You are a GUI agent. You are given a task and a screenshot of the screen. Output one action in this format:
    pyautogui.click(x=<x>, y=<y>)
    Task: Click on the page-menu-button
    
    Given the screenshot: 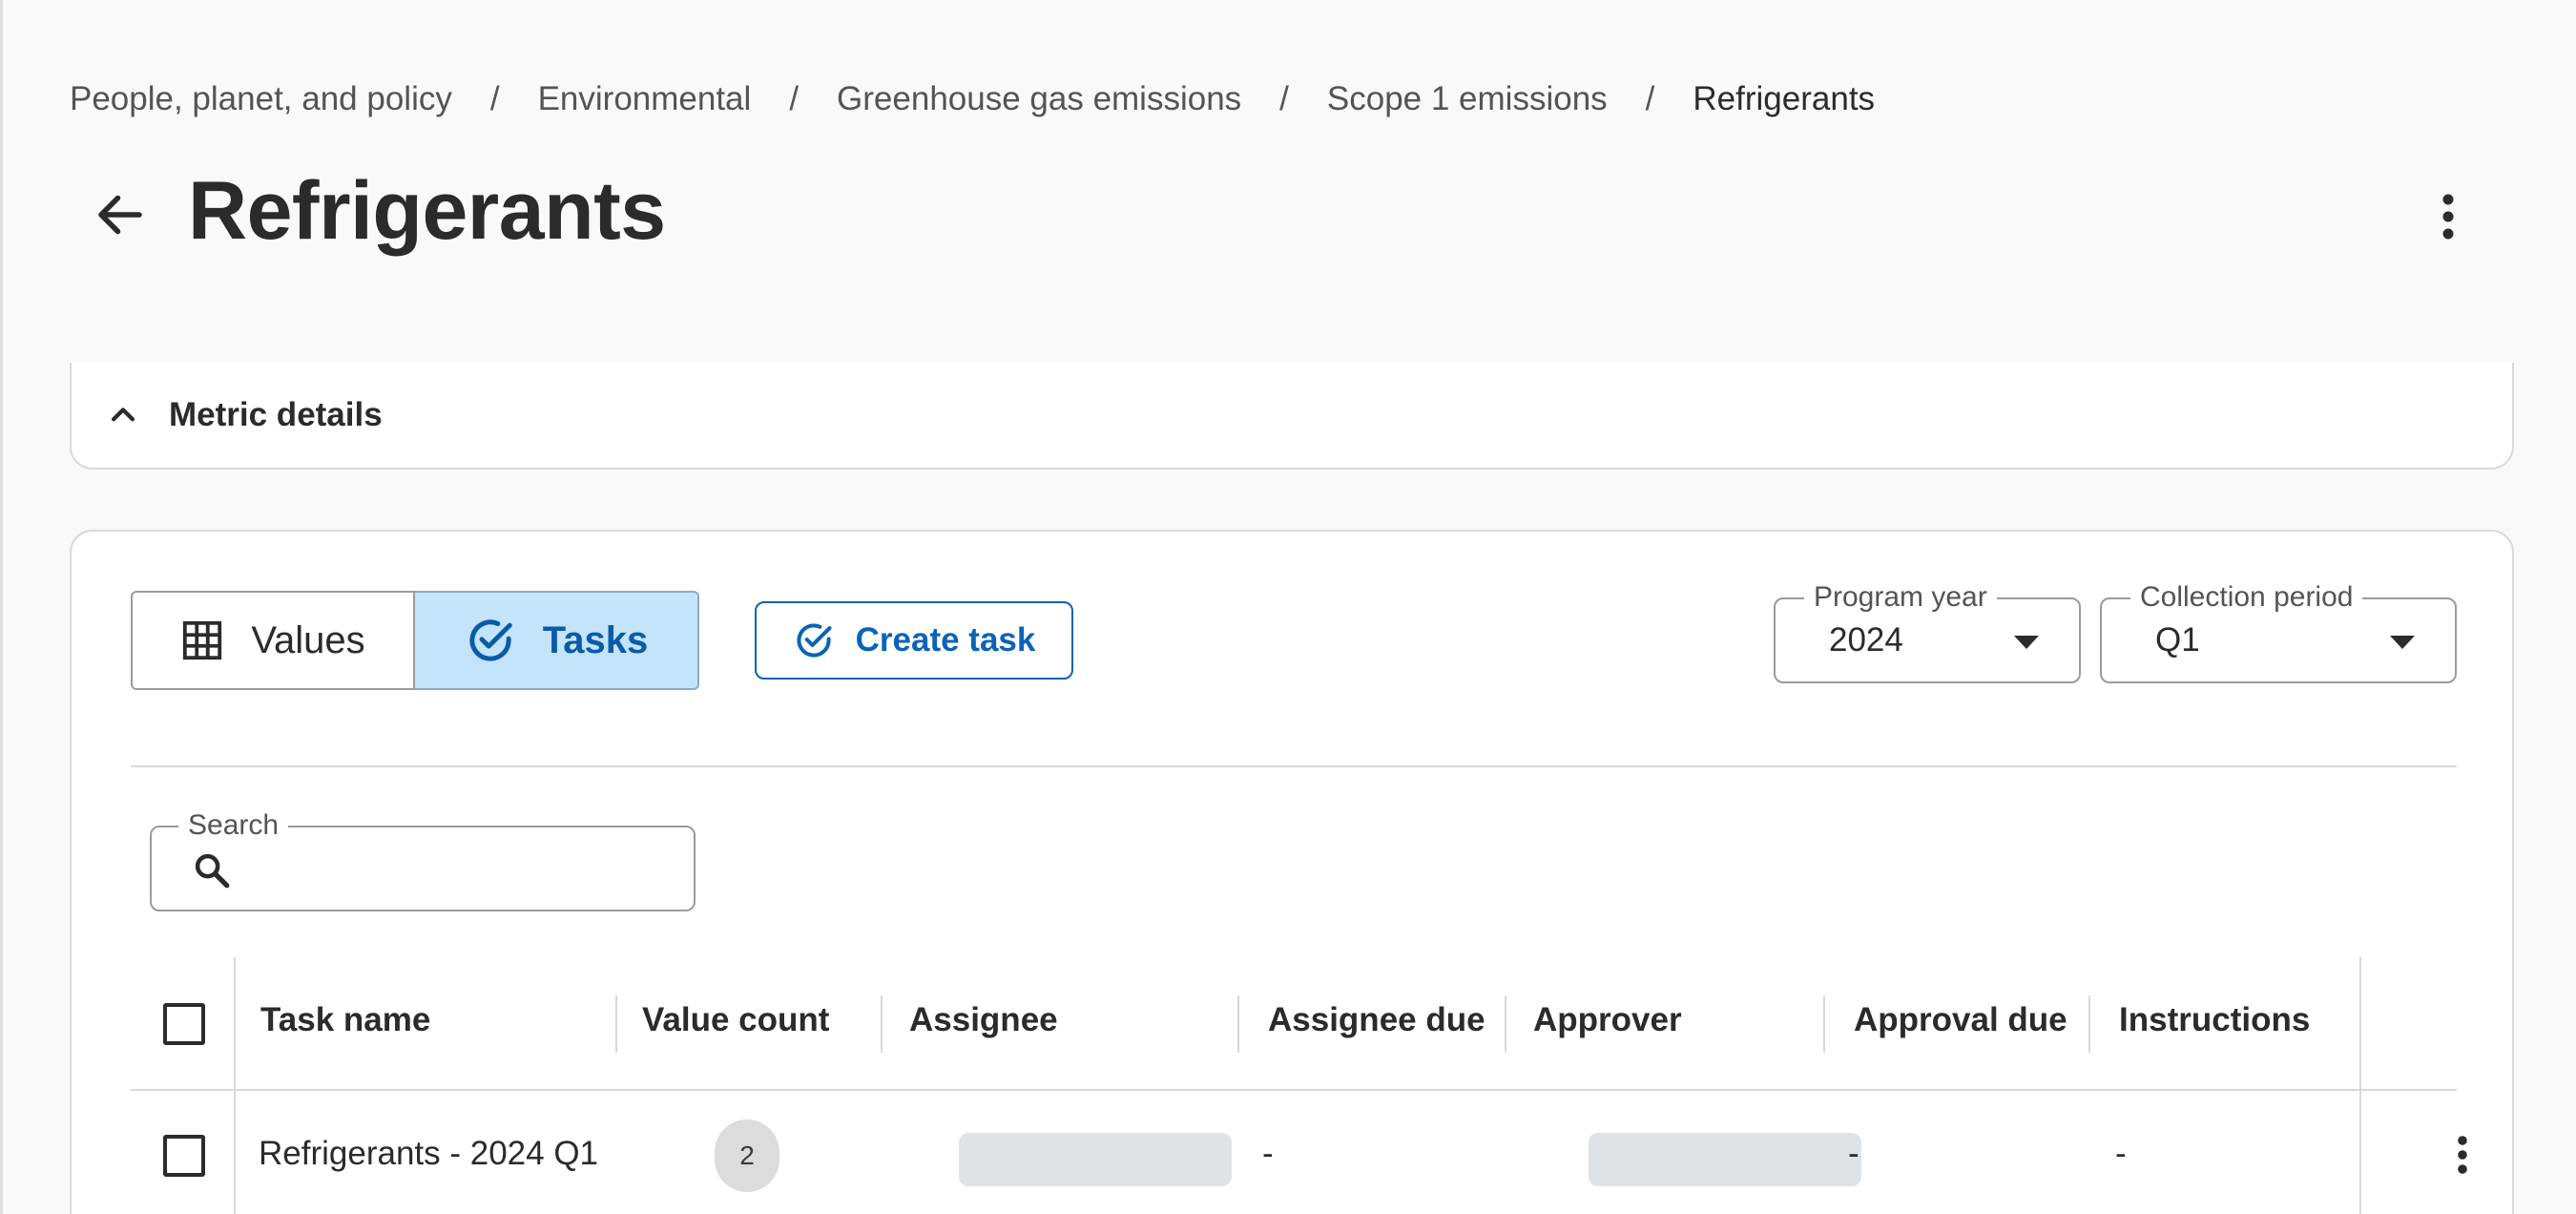 What is the action you would take?
    pyautogui.click(x=2448, y=216)
    